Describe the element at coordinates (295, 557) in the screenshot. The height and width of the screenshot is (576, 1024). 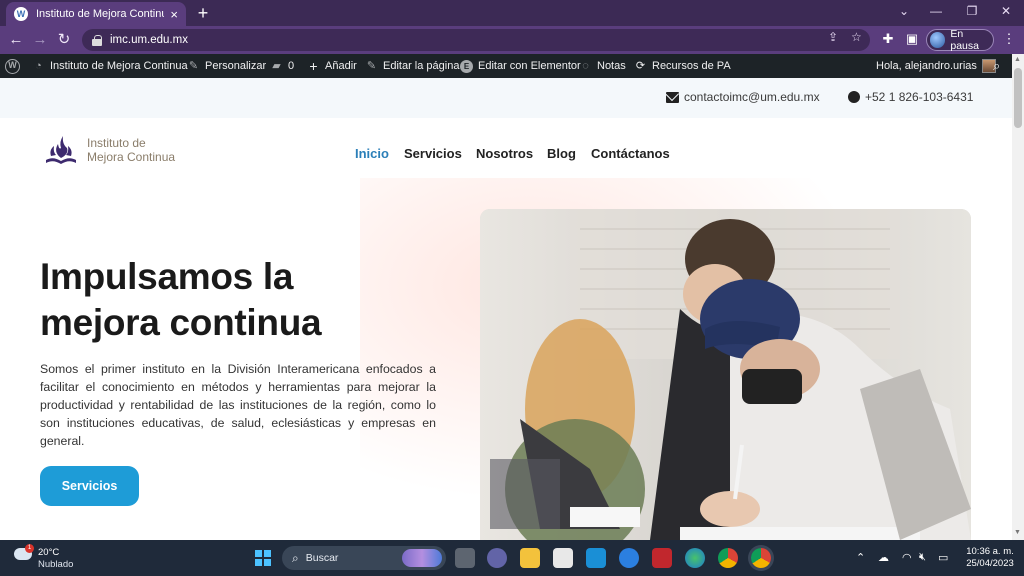
I see `search-icon: ⌕` at that location.